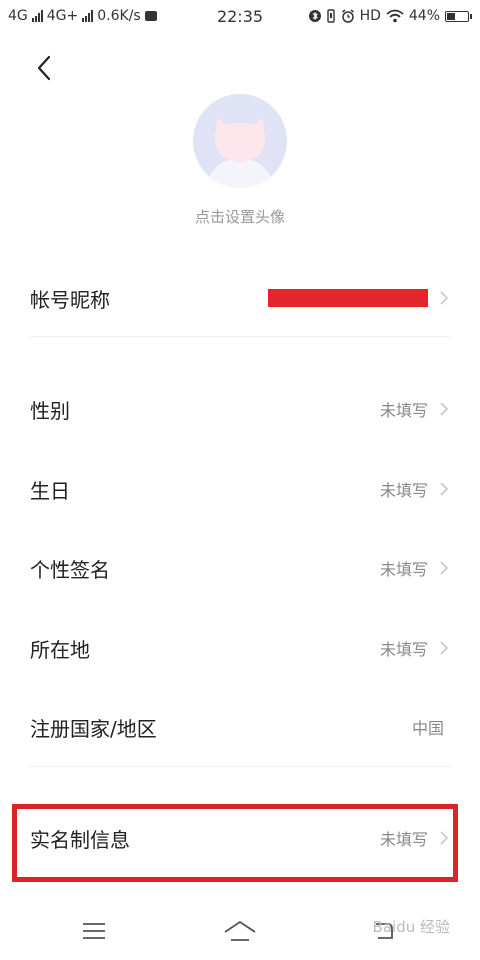 Image resolution: width=480 pixels, height=960 pixels. I want to click on gender-value: 未填写, so click(403, 410).